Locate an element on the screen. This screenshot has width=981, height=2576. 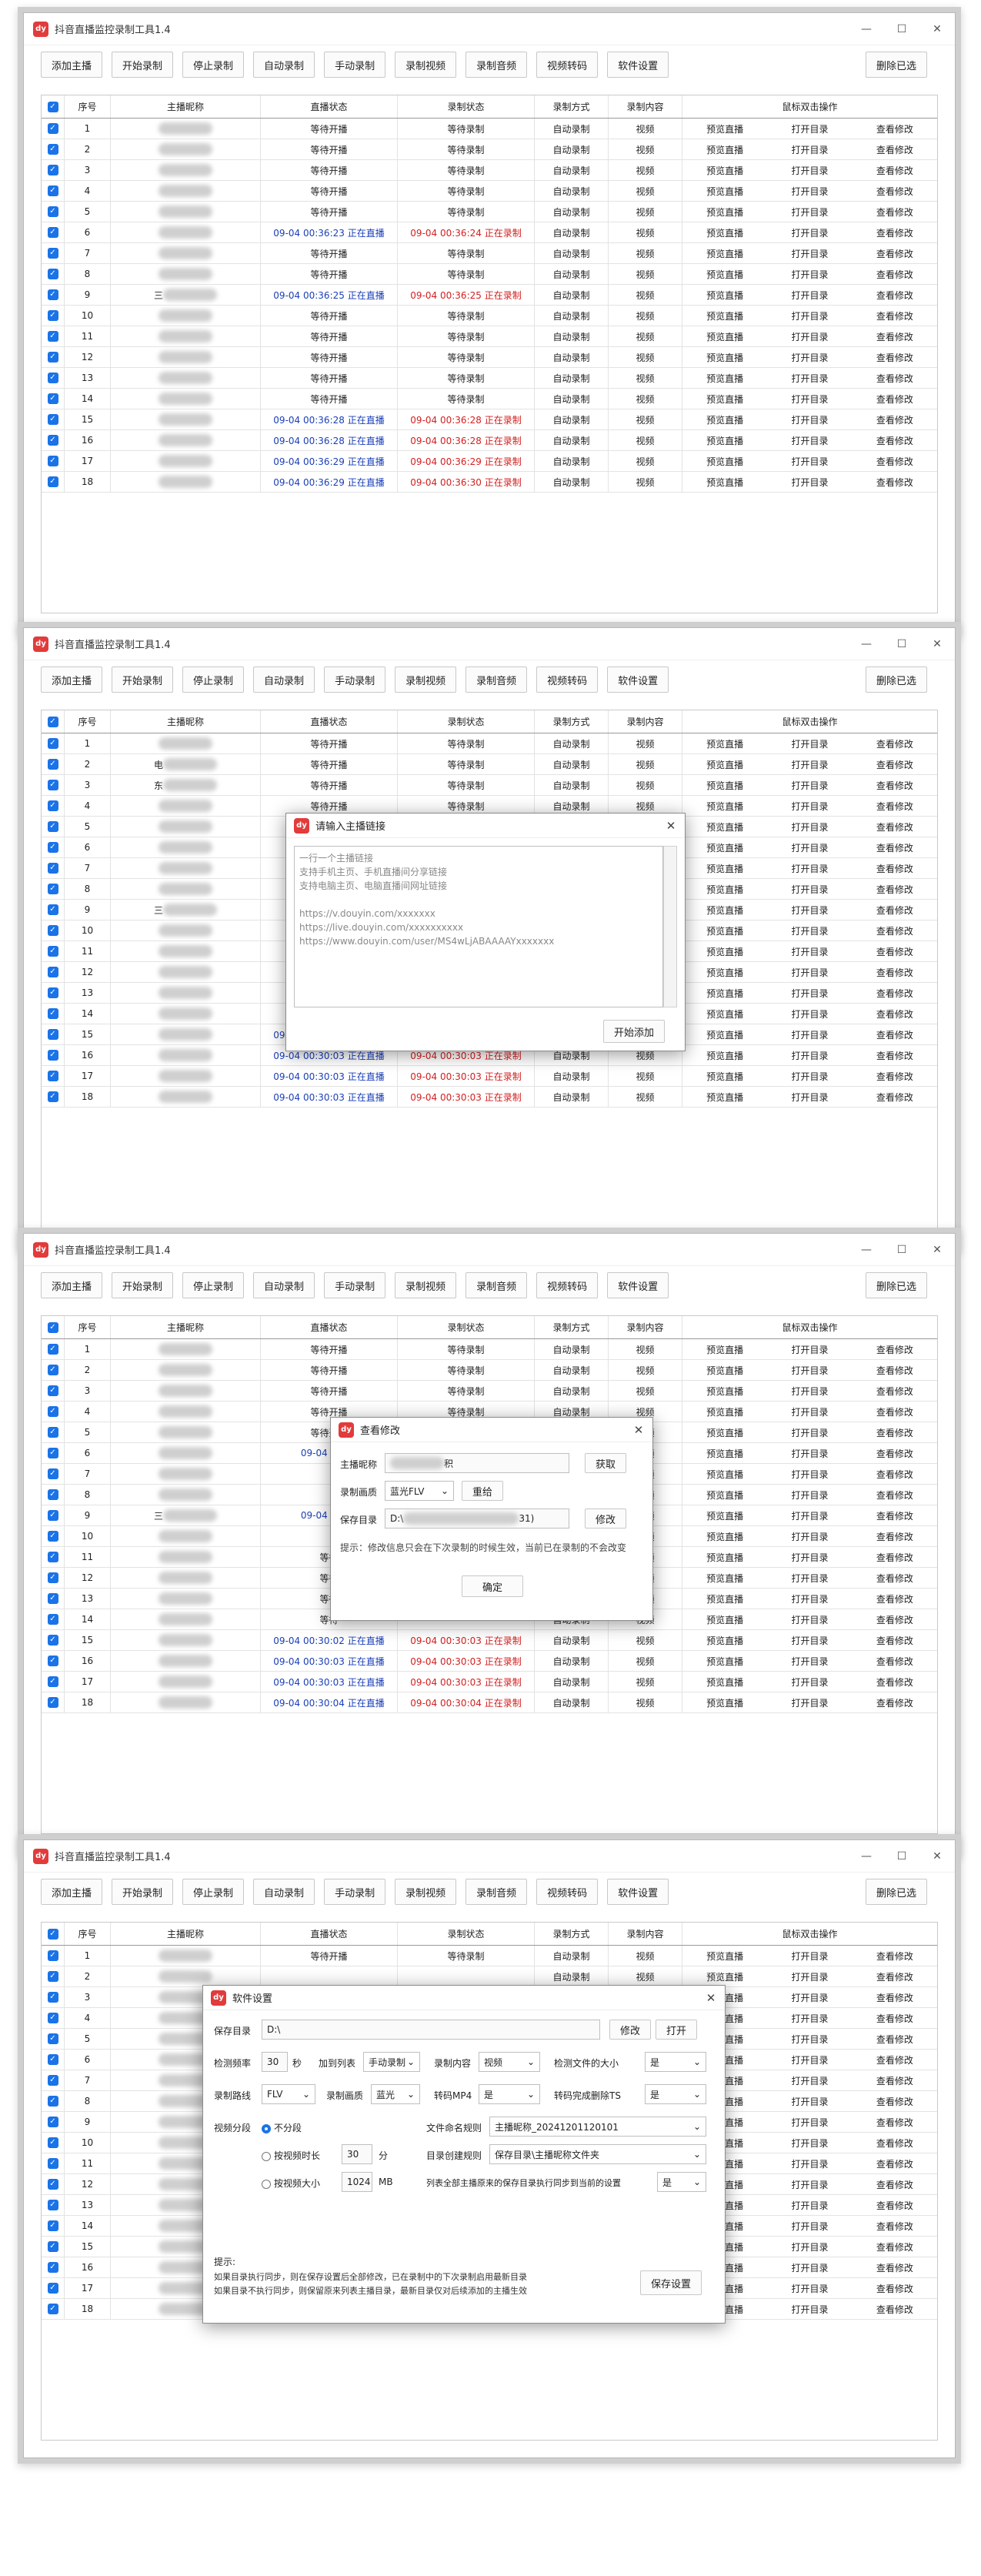
table-row: ✓ 7 等待开播 等待录制 自动录制 视频 预览直播 打开目录 查看修改 is located at coordinates (490, 254).